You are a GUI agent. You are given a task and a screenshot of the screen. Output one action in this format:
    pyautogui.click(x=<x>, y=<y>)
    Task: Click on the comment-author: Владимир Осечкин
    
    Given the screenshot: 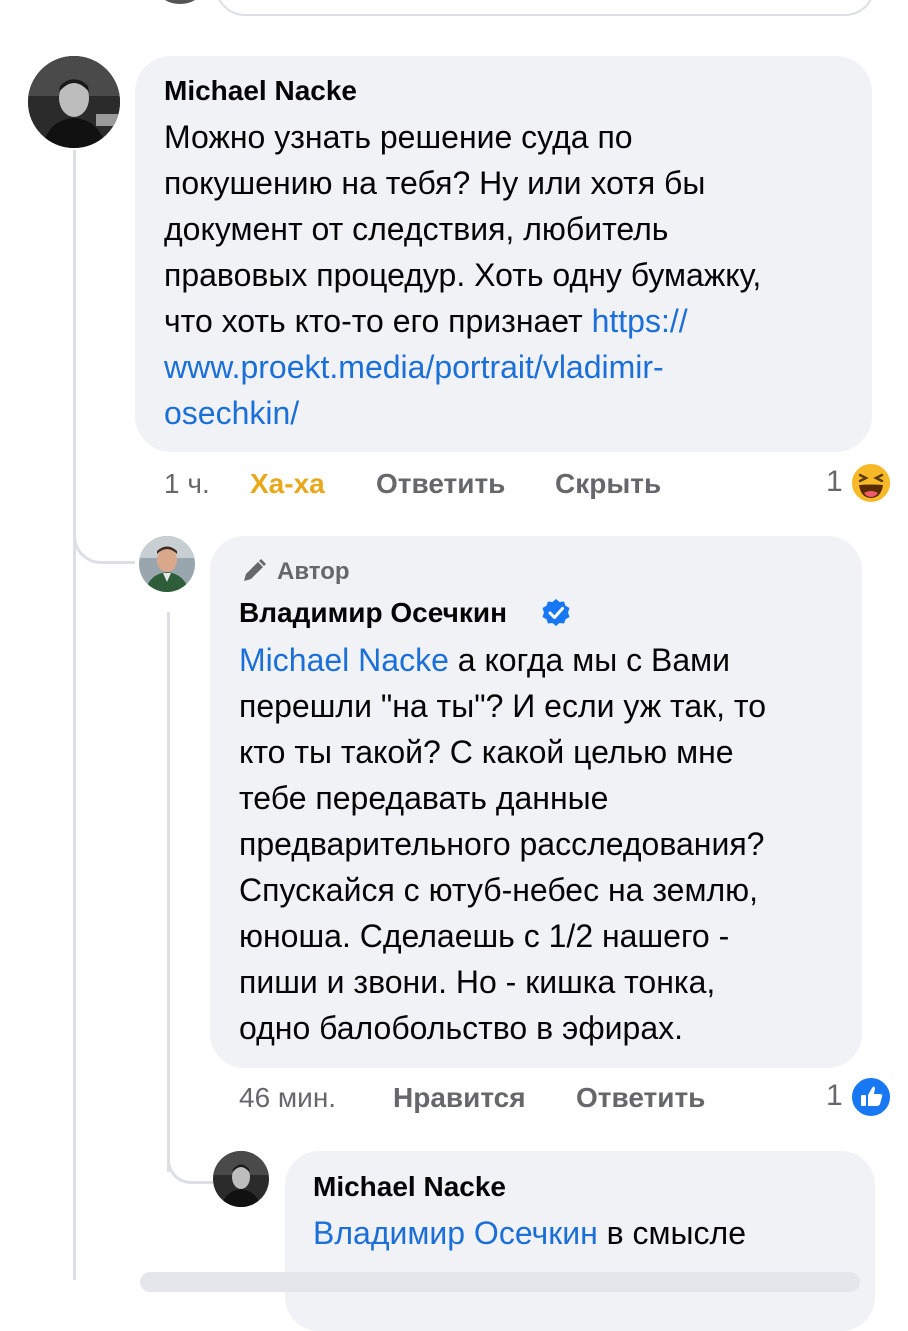 What is the action you would take?
    pyautogui.click(x=373, y=613)
    